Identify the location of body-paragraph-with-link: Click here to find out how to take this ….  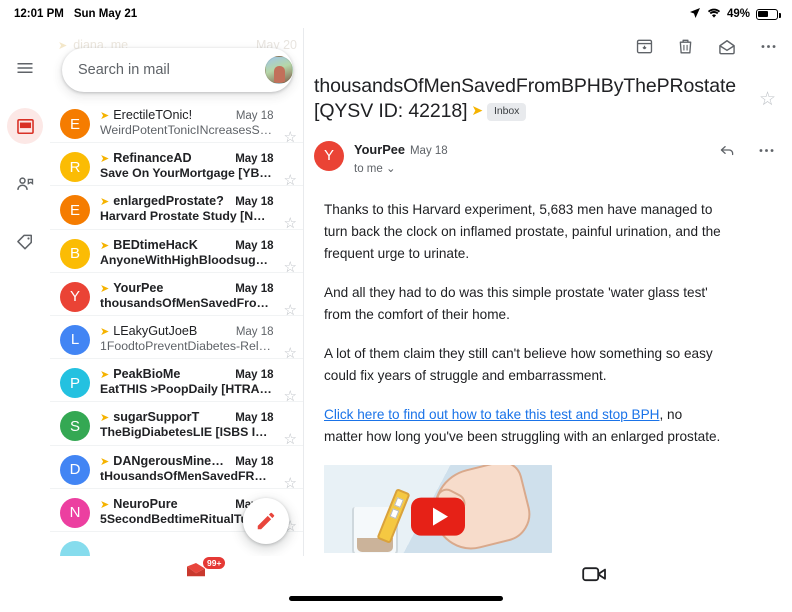
(524, 426).